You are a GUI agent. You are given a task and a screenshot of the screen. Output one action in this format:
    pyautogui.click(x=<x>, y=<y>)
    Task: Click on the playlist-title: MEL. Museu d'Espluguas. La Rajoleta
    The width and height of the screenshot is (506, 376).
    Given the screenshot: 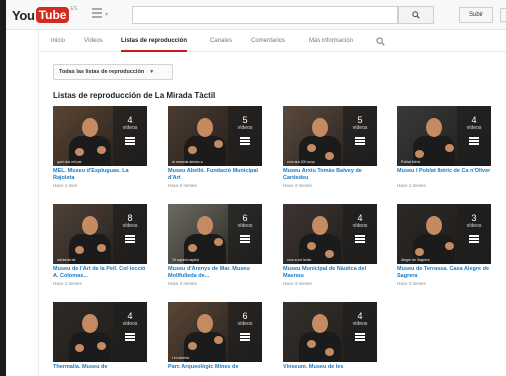 What is the action you would take?
    pyautogui.click(x=102, y=175)
    